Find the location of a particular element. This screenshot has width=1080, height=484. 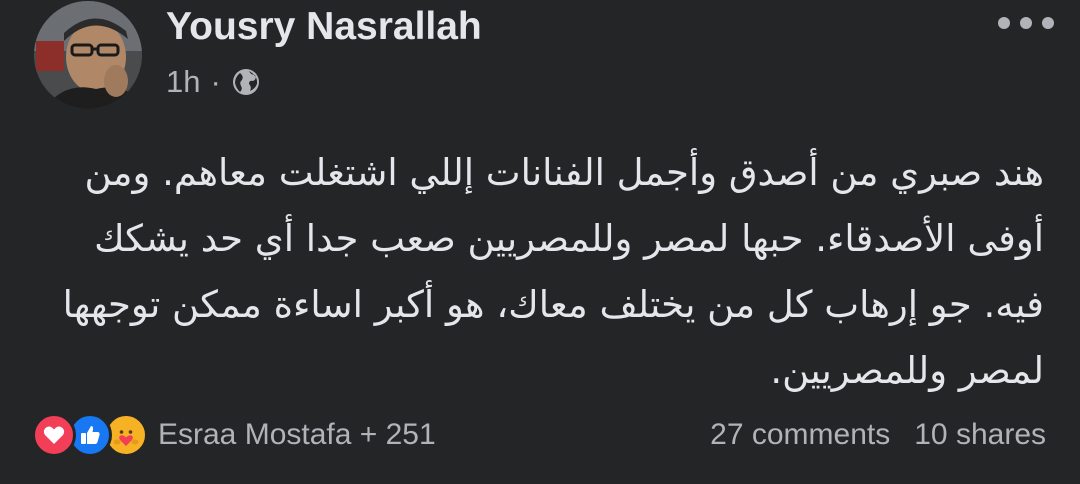

post-time: 1h is located at coordinates (183, 82).